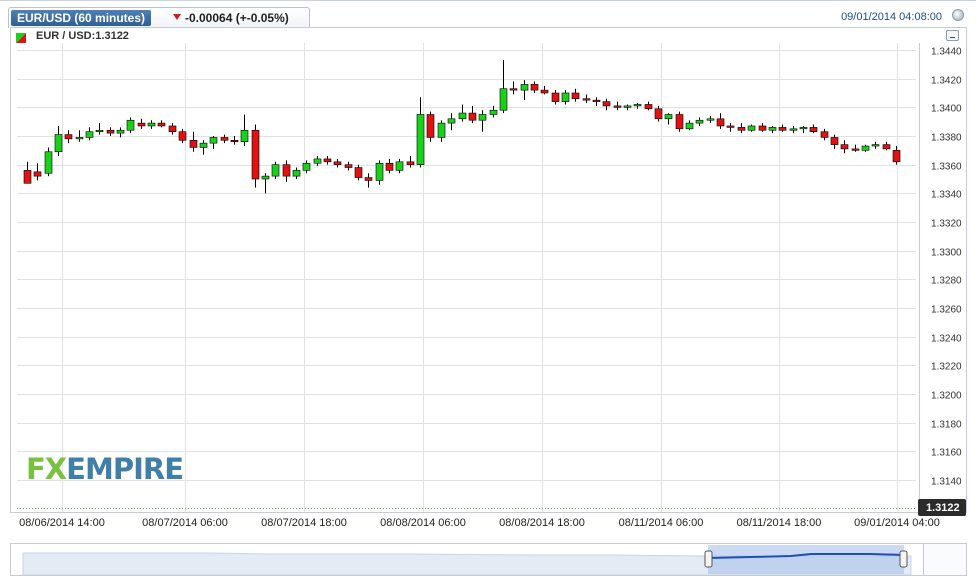 The height and width of the screenshot is (585, 976). What do you see at coordinates (946, 138) in the screenshot?
I see `y-tick-label: 1.3380` at bounding box center [946, 138].